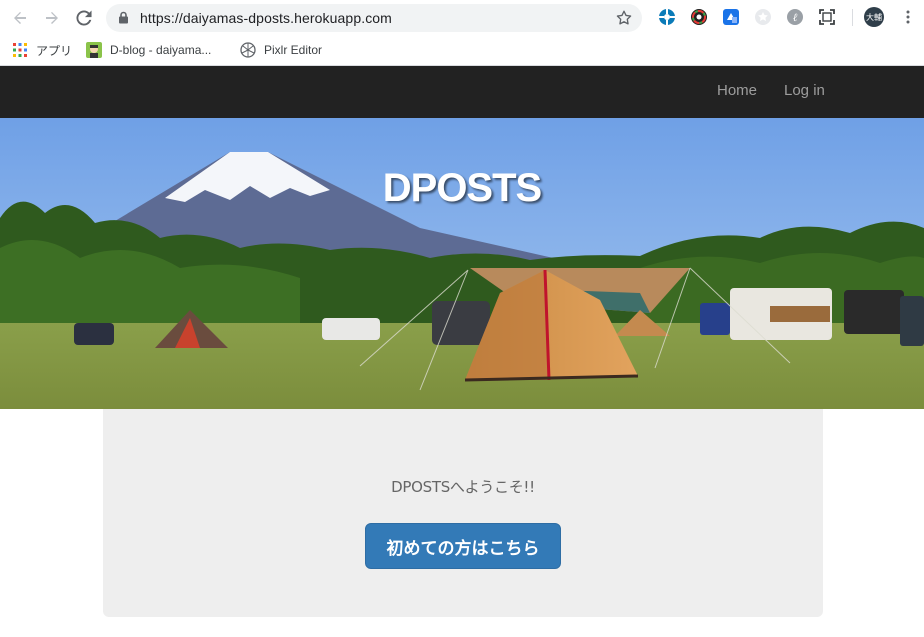 The width and height of the screenshot is (924, 637). Describe the element at coordinates (804, 90) in the screenshot. I see `nav-login-link: Log in` at that location.